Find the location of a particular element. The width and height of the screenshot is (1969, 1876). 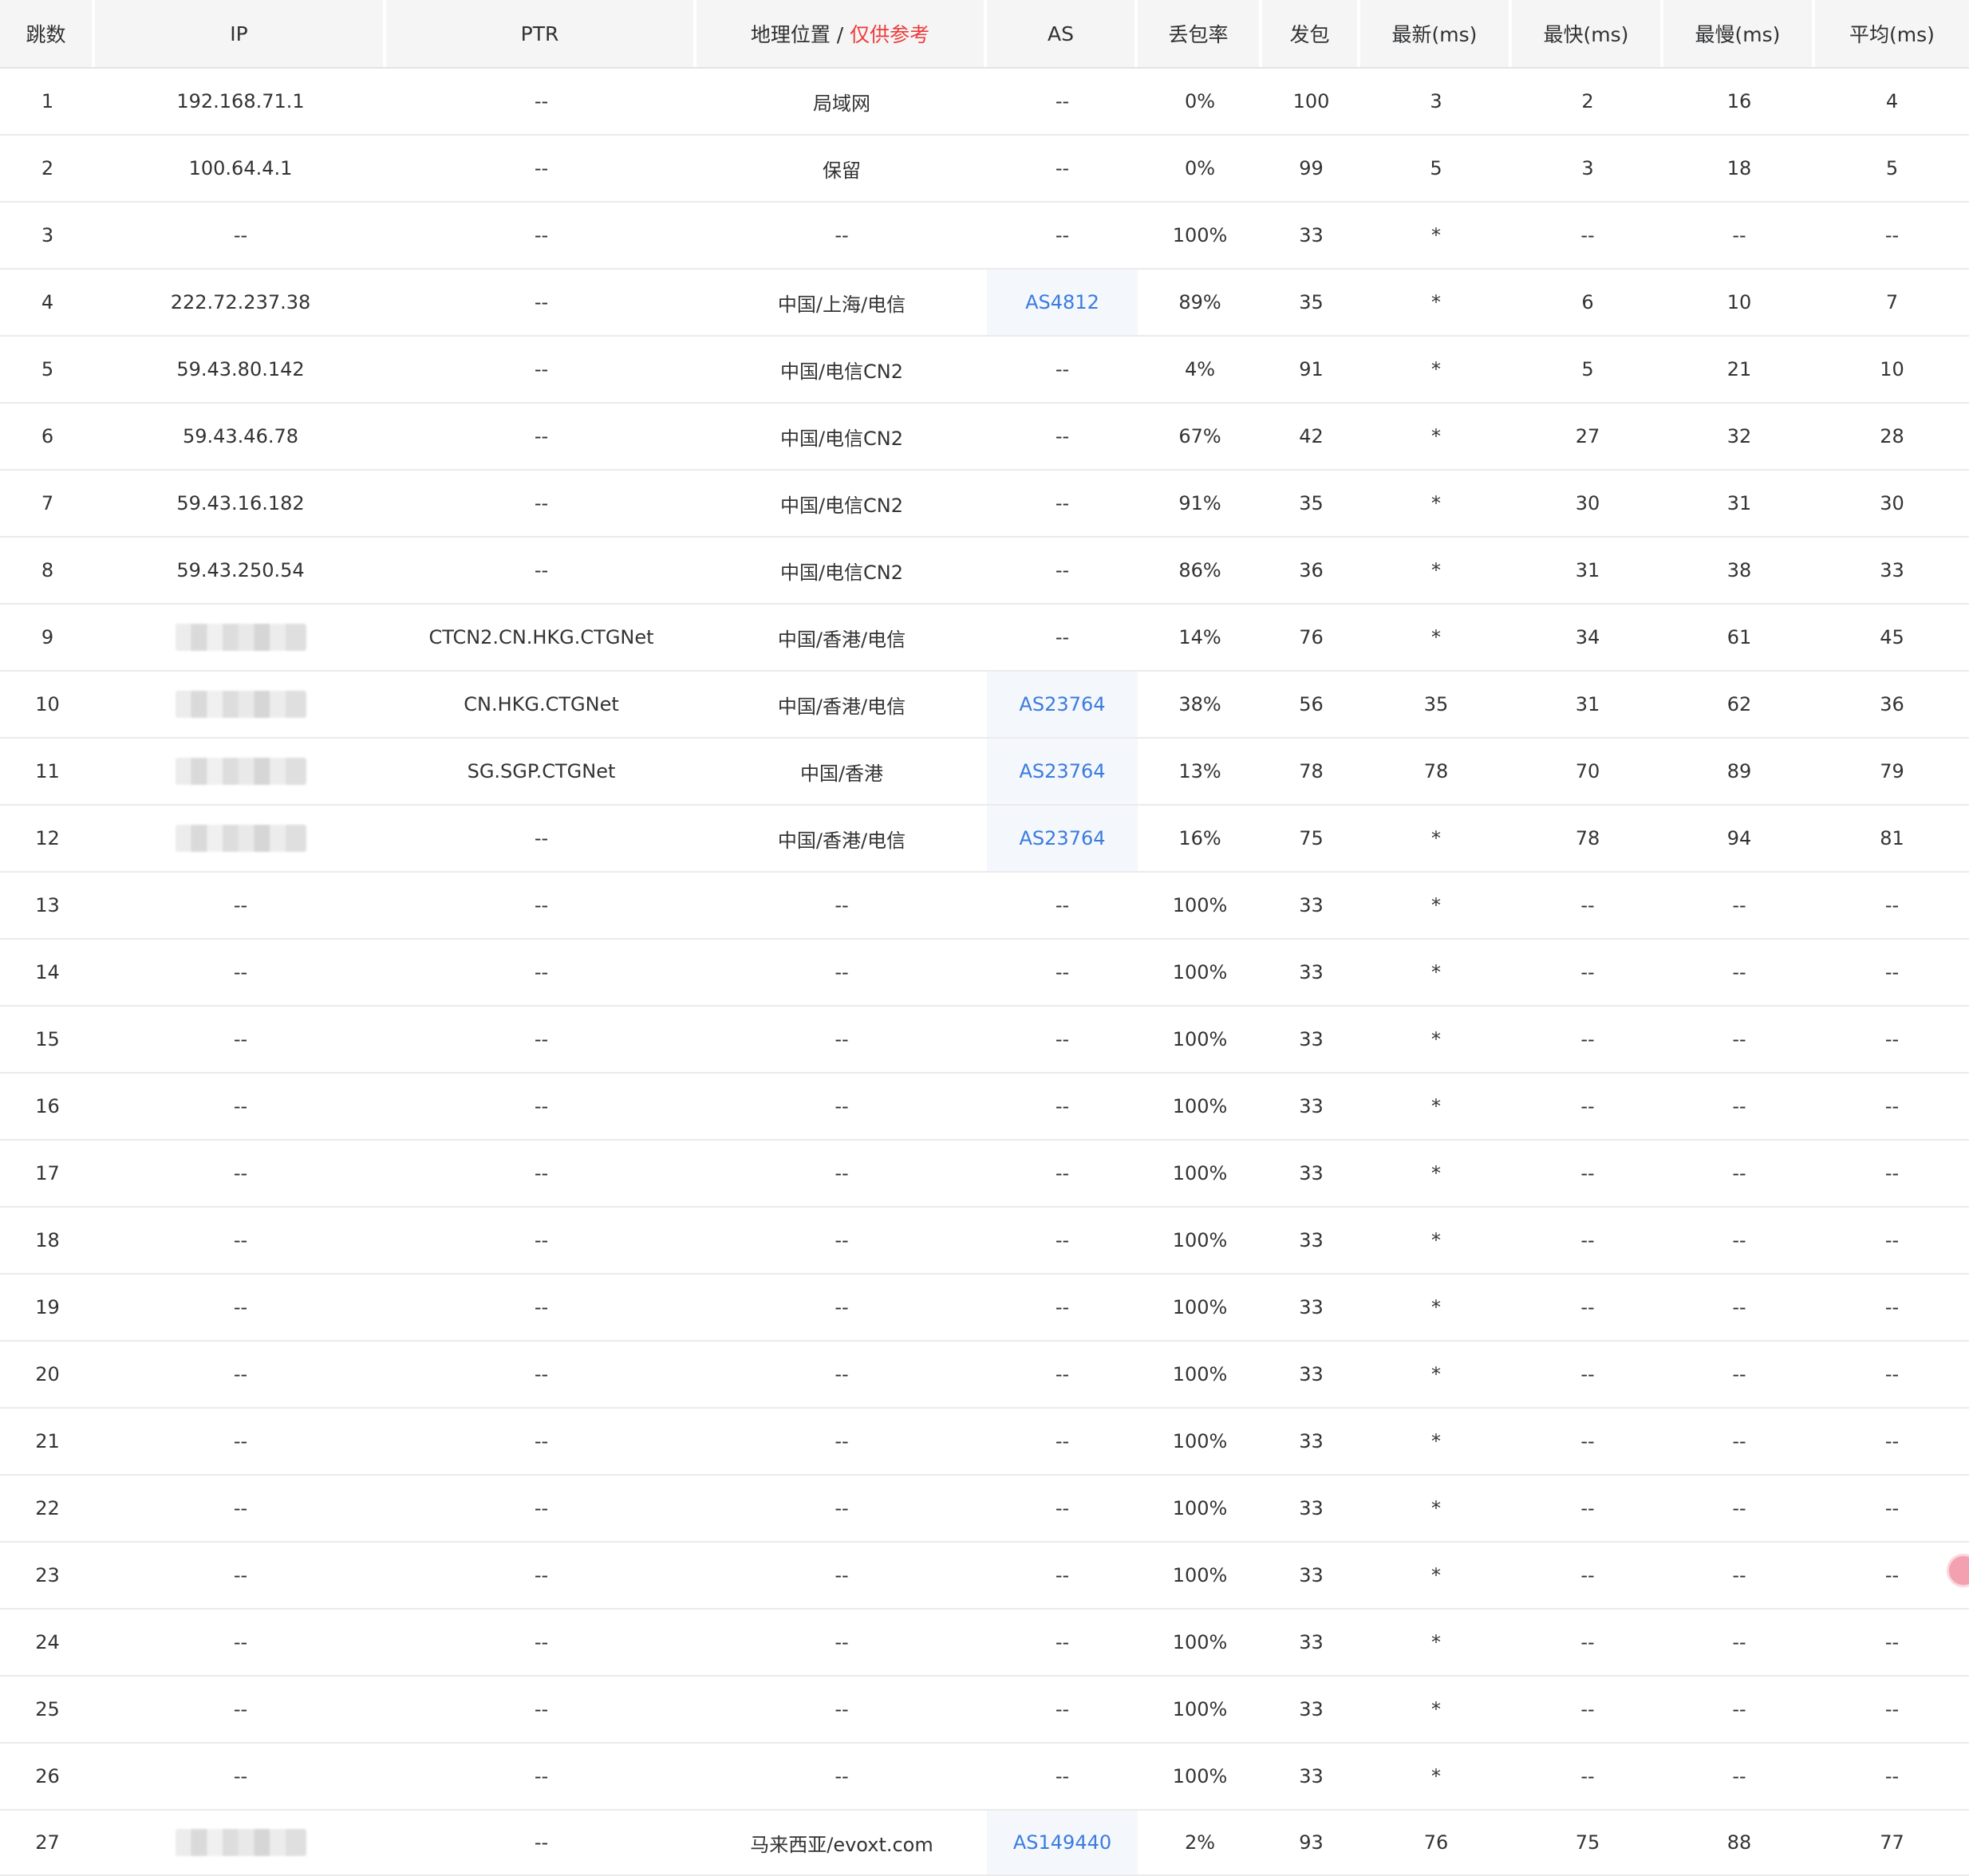

cell-best: 70 is located at coordinates (1587, 770).